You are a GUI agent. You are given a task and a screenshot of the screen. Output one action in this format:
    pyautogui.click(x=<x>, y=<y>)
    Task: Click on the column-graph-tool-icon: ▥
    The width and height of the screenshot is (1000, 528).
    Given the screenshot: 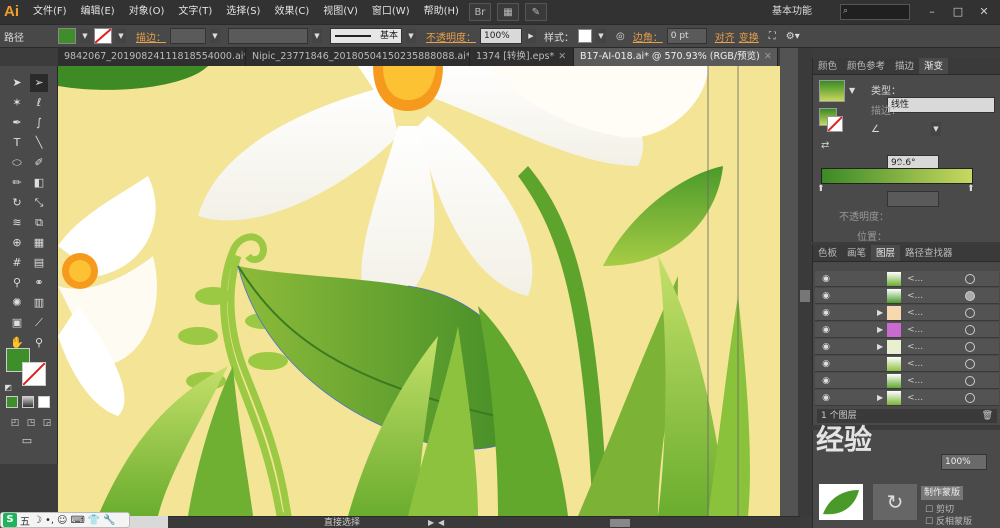 What is the action you would take?
    pyautogui.click(x=39, y=303)
    